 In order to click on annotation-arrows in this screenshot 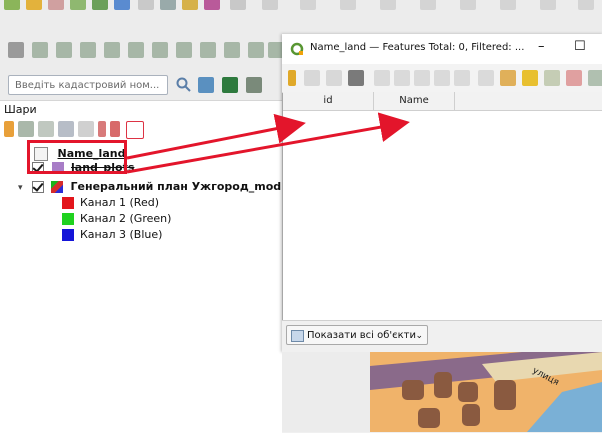, I will do `click(268, 143)`.